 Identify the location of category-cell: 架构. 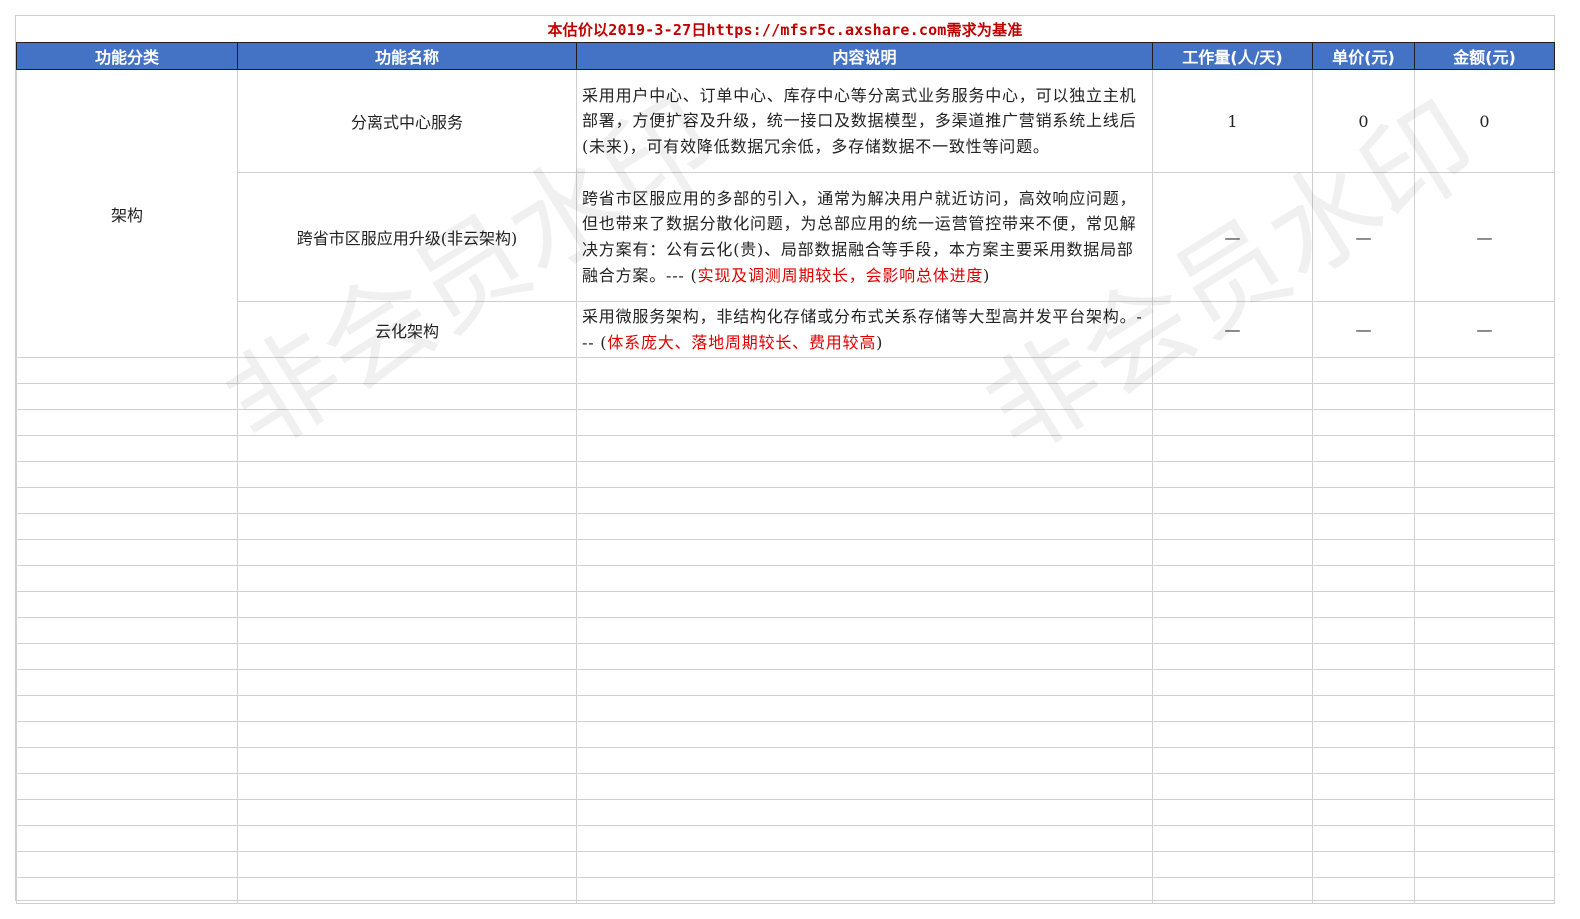
(127, 214).